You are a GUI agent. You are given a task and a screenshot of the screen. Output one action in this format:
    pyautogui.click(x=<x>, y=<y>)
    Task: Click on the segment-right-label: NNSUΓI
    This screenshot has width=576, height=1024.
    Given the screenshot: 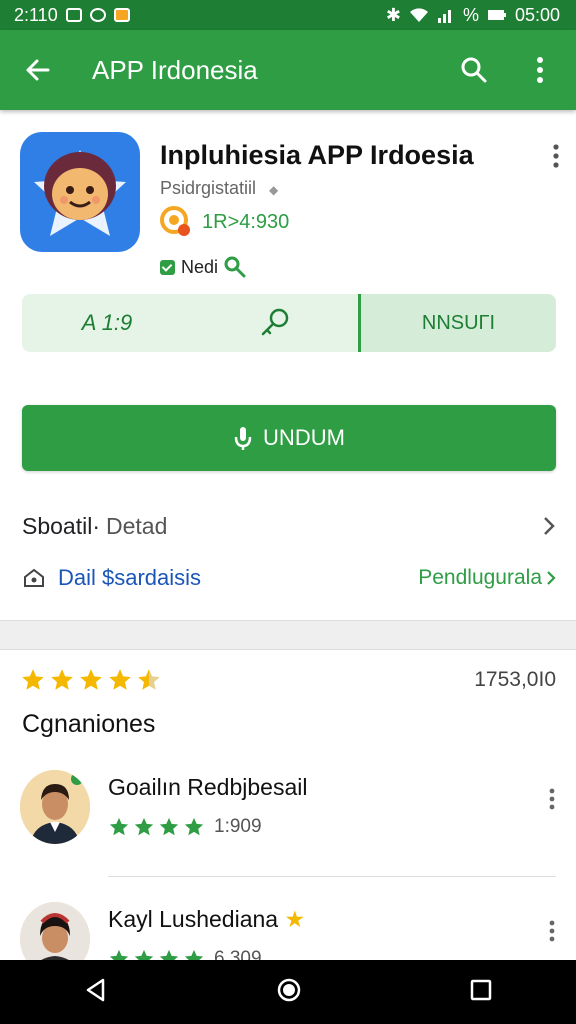 What is the action you would take?
    pyautogui.click(x=458, y=322)
    